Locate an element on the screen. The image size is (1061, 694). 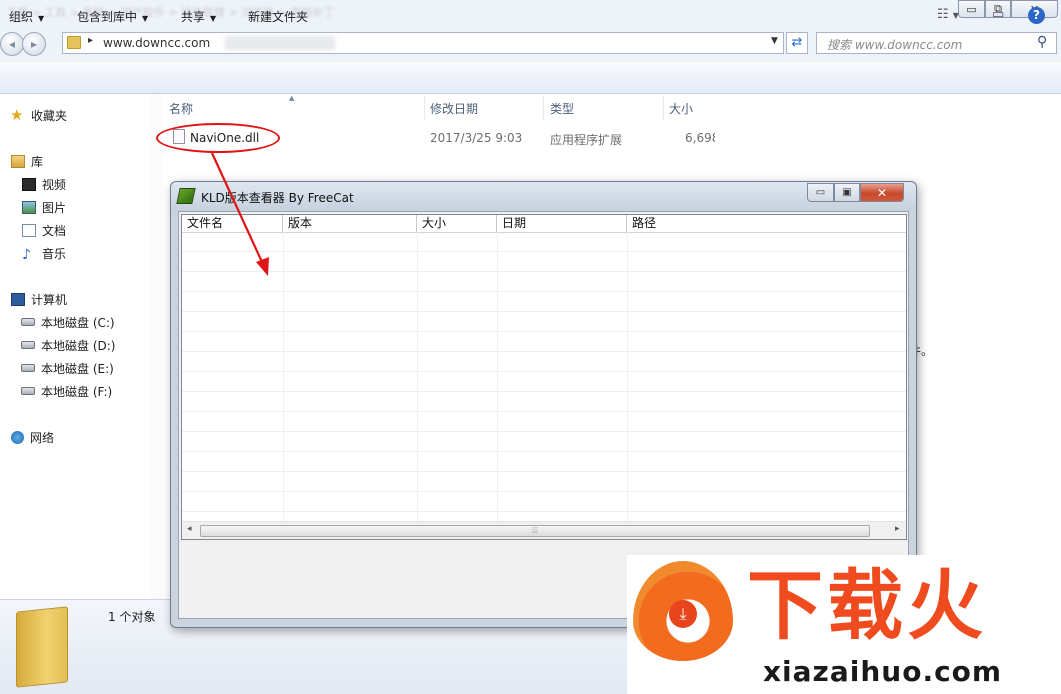
watermark: ⤓ 下载火 xiazaihuo.com is located at coordinates (844, 624).